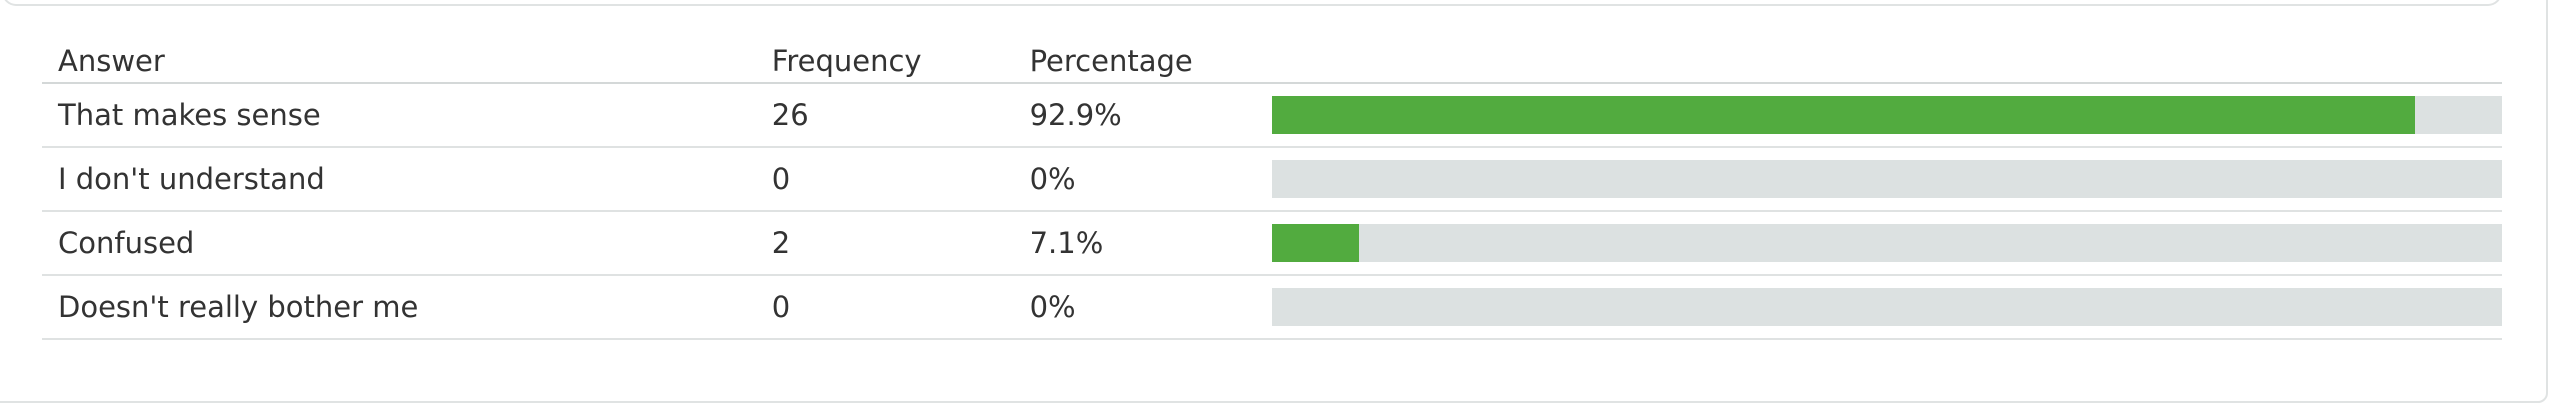  I want to click on row-answer: I don't understand, so click(399, 179).